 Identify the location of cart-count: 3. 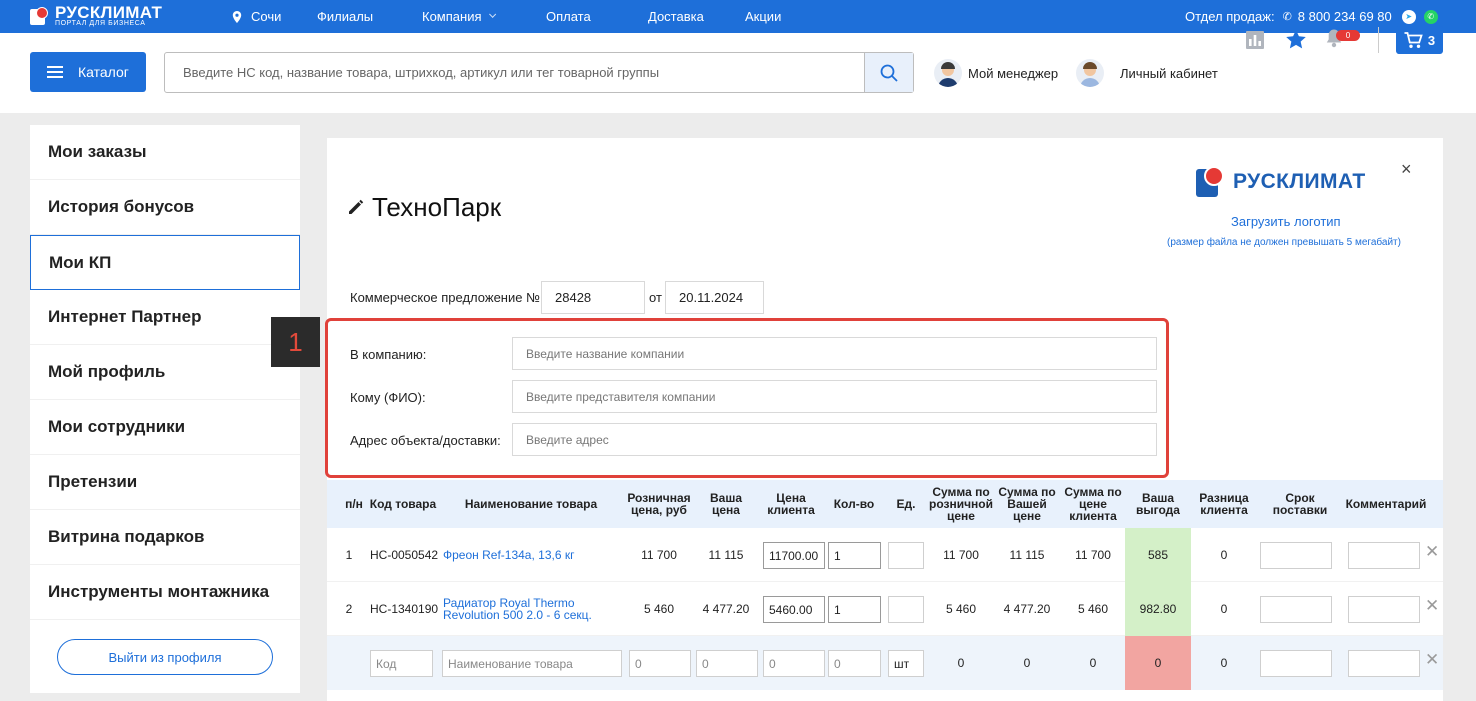
(1431, 40).